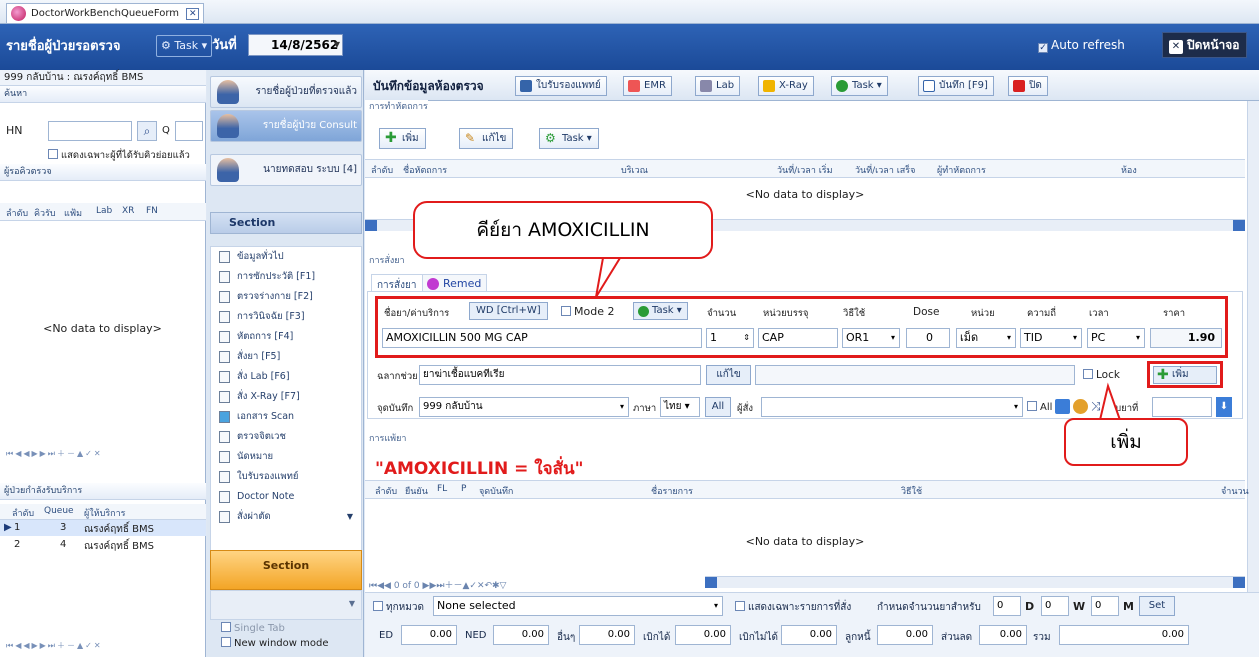 This screenshot has height=657, width=1259. What do you see at coordinates (1126, 442) in the screenshot?
I see `callout-add: เพิ่ม` at bounding box center [1126, 442].